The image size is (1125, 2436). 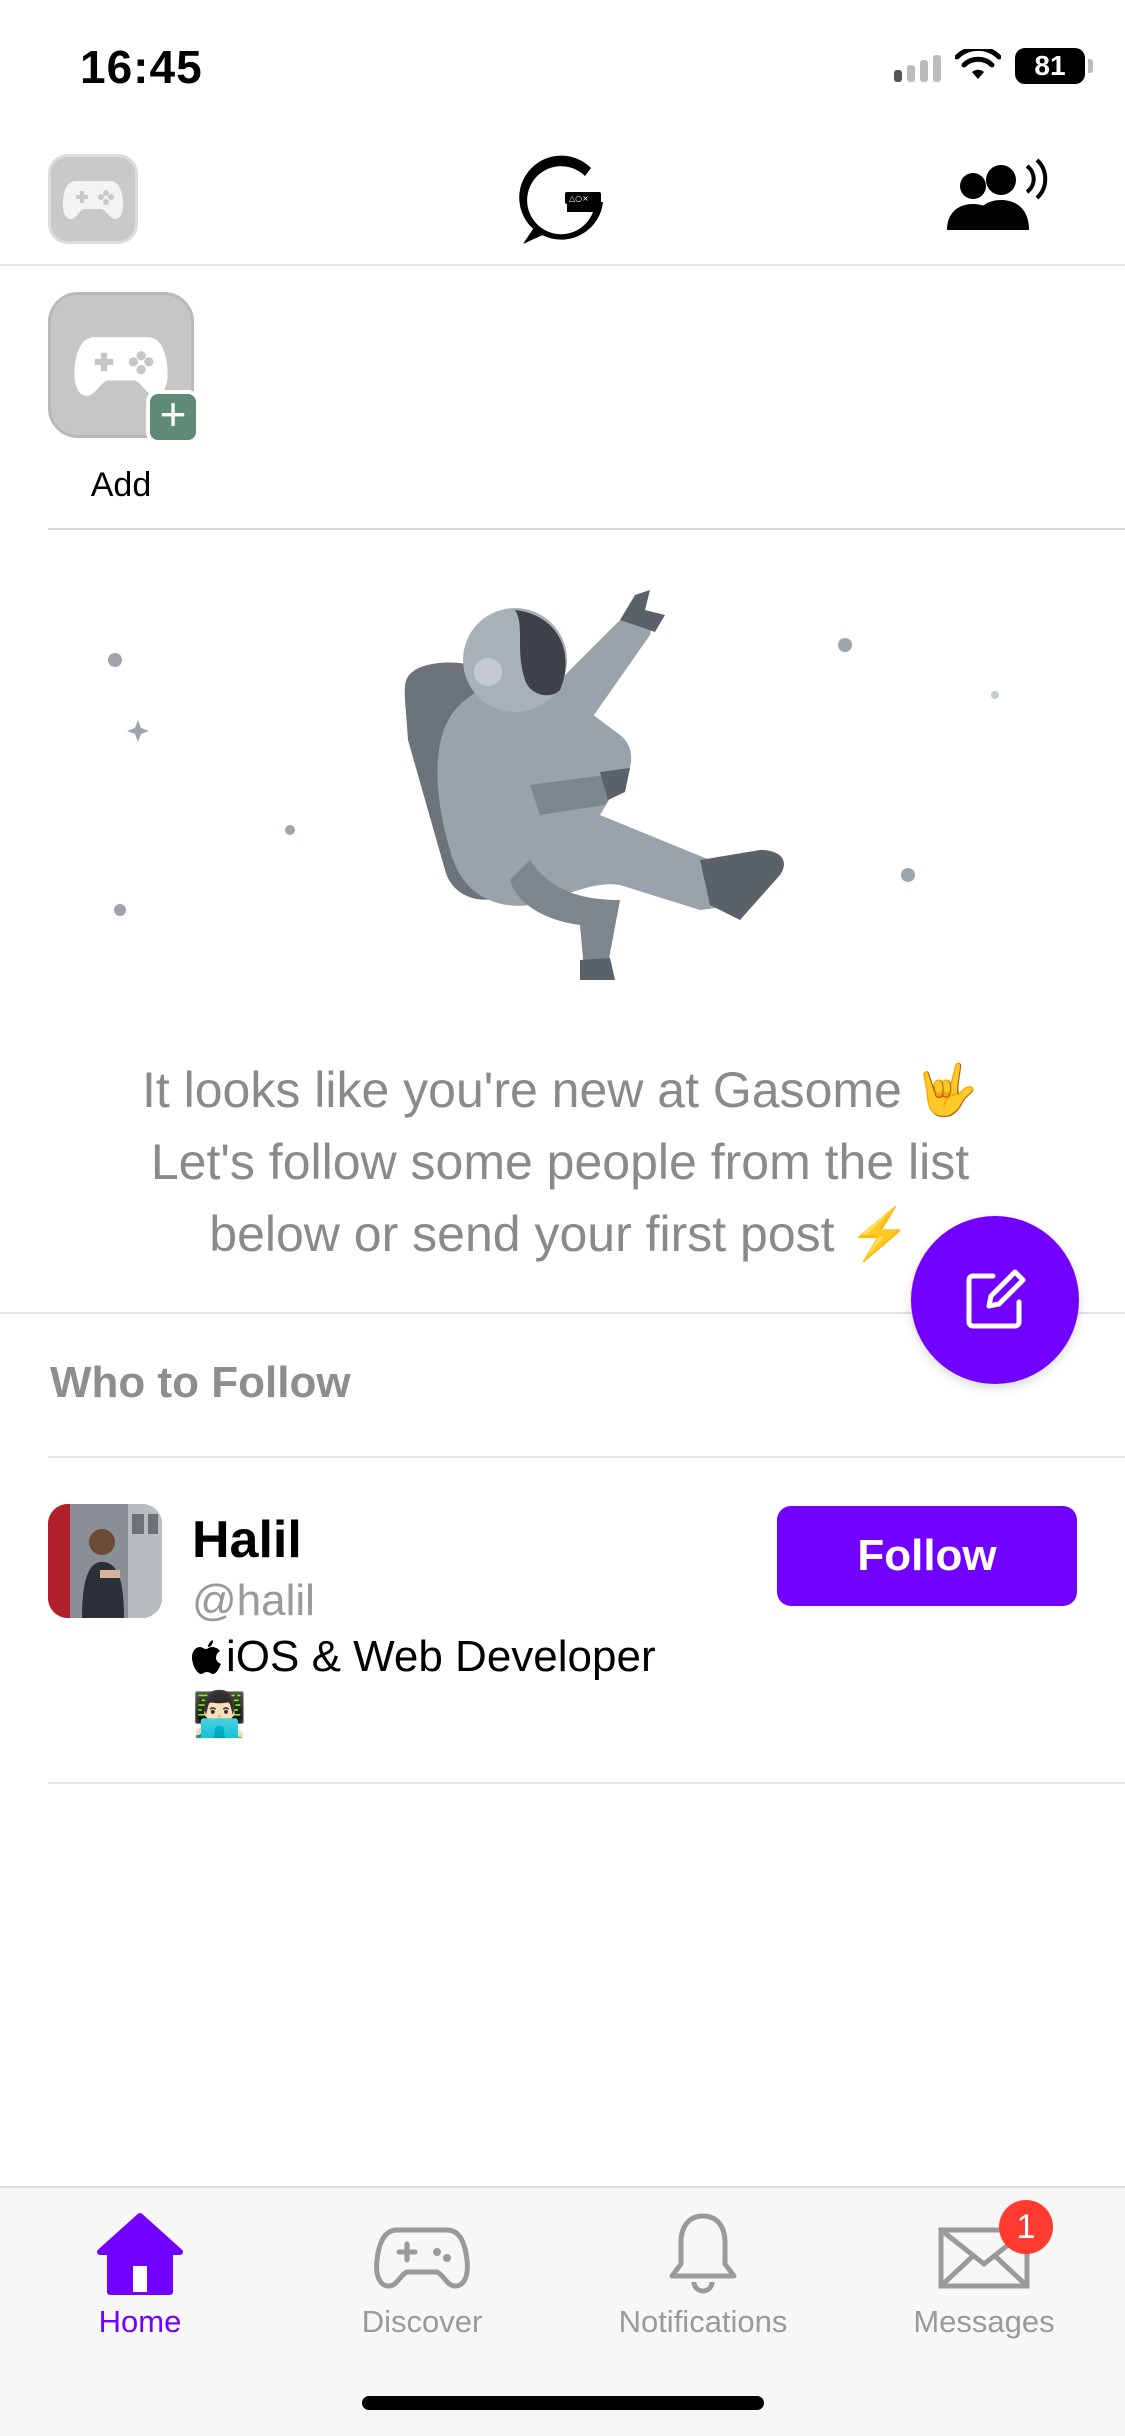 What do you see at coordinates (703, 2321) in the screenshot?
I see `tab-label: Notifications` at bounding box center [703, 2321].